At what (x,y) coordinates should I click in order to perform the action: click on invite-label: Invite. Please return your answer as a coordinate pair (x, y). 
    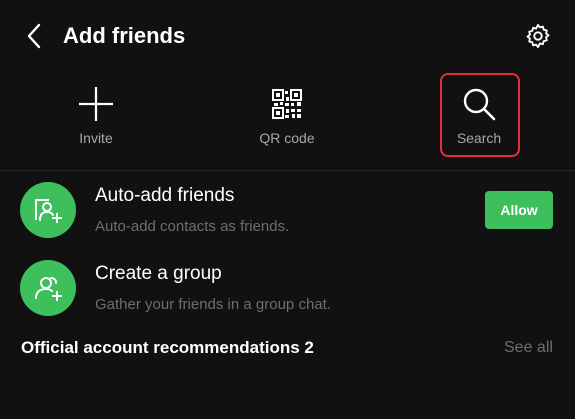
    Looking at the image, I should click on (96, 138).